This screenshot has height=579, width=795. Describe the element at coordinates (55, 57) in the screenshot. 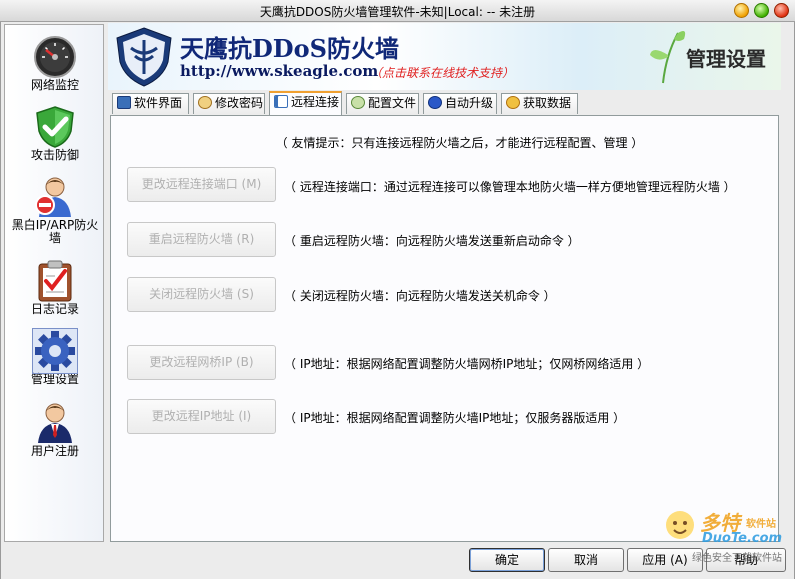

I see `gauge-icon` at that location.